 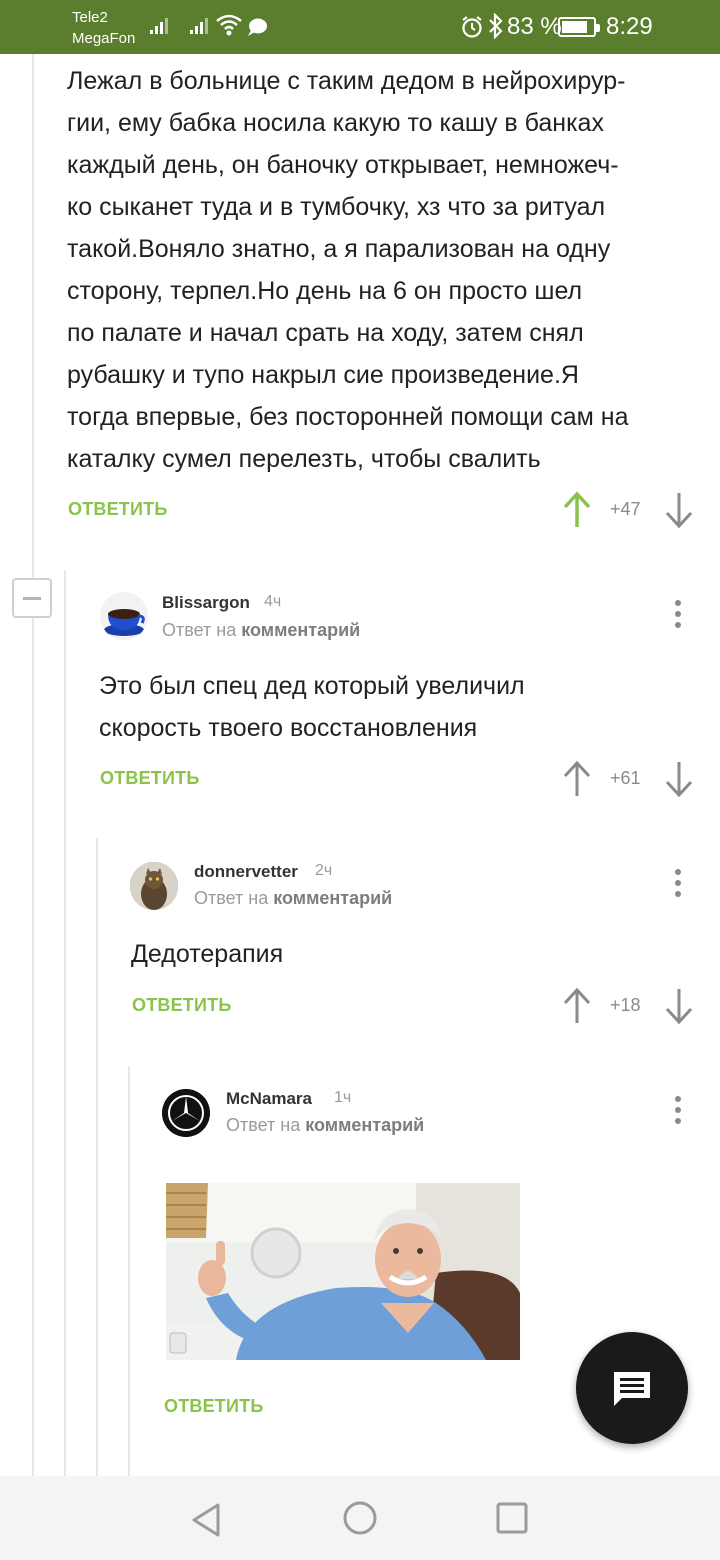 What do you see at coordinates (629, 26) in the screenshot?
I see `clock: 8:29` at bounding box center [629, 26].